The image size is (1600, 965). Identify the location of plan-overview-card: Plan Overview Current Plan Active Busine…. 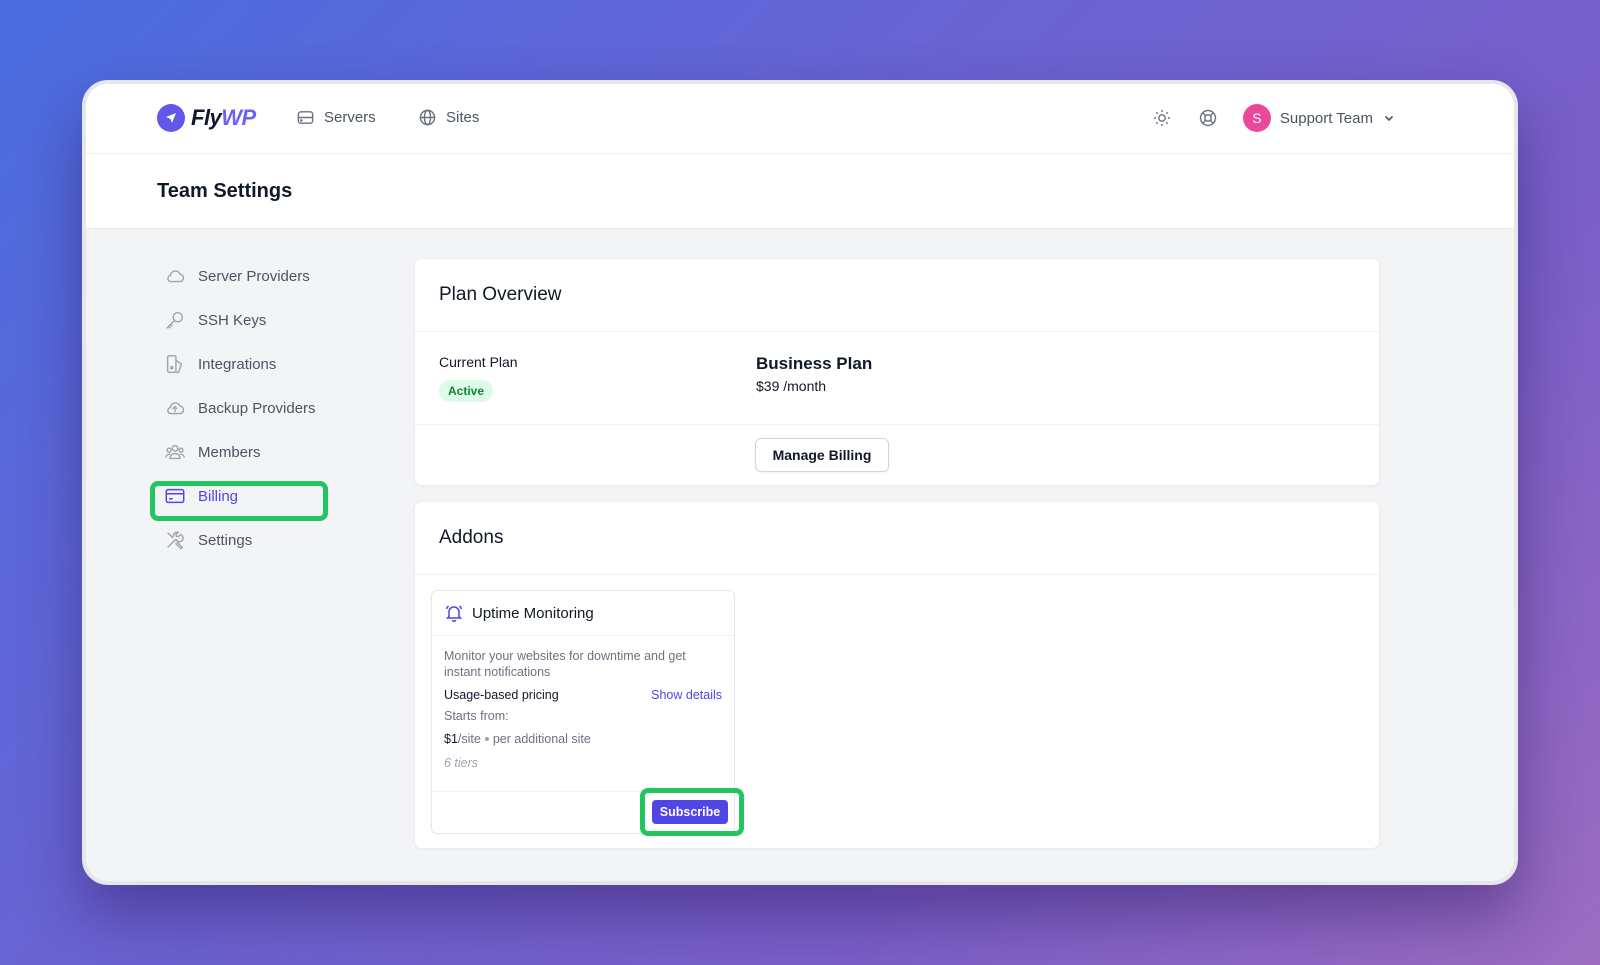
(897, 372).